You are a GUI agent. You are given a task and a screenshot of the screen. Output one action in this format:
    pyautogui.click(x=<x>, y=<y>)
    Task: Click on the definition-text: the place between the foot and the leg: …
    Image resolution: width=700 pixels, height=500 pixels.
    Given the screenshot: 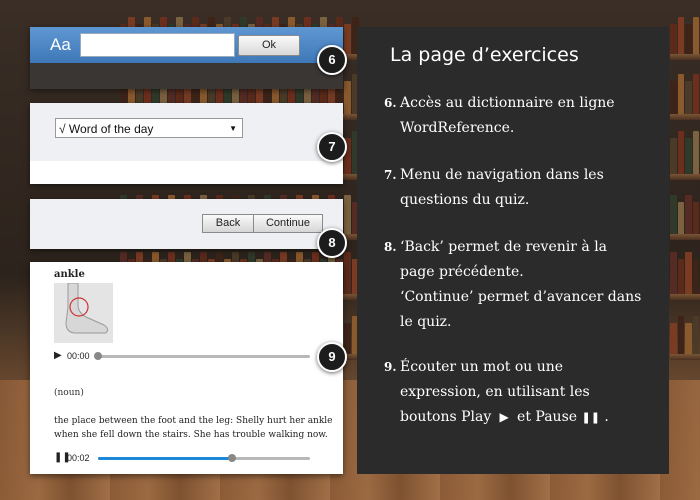 What is the action you would take?
    pyautogui.click(x=193, y=428)
    